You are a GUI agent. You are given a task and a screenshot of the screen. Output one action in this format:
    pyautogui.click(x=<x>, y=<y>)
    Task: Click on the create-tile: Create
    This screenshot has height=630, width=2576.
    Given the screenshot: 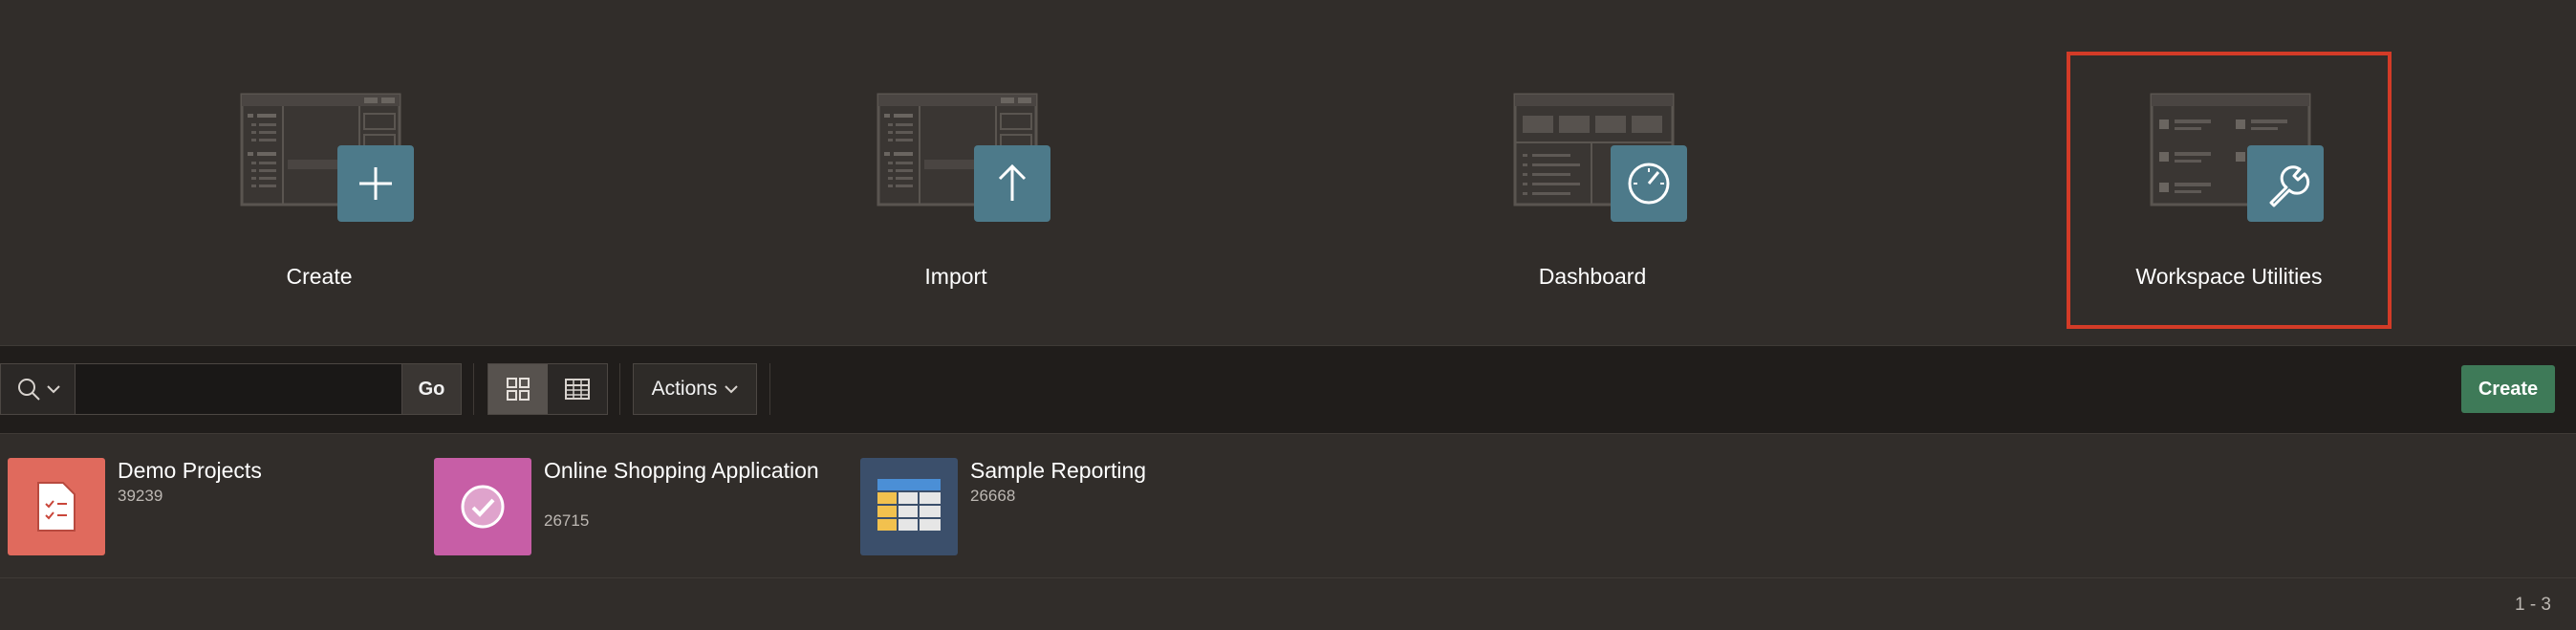 What is the action you would take?
    pyautogui.click(x=319, y=191)
    